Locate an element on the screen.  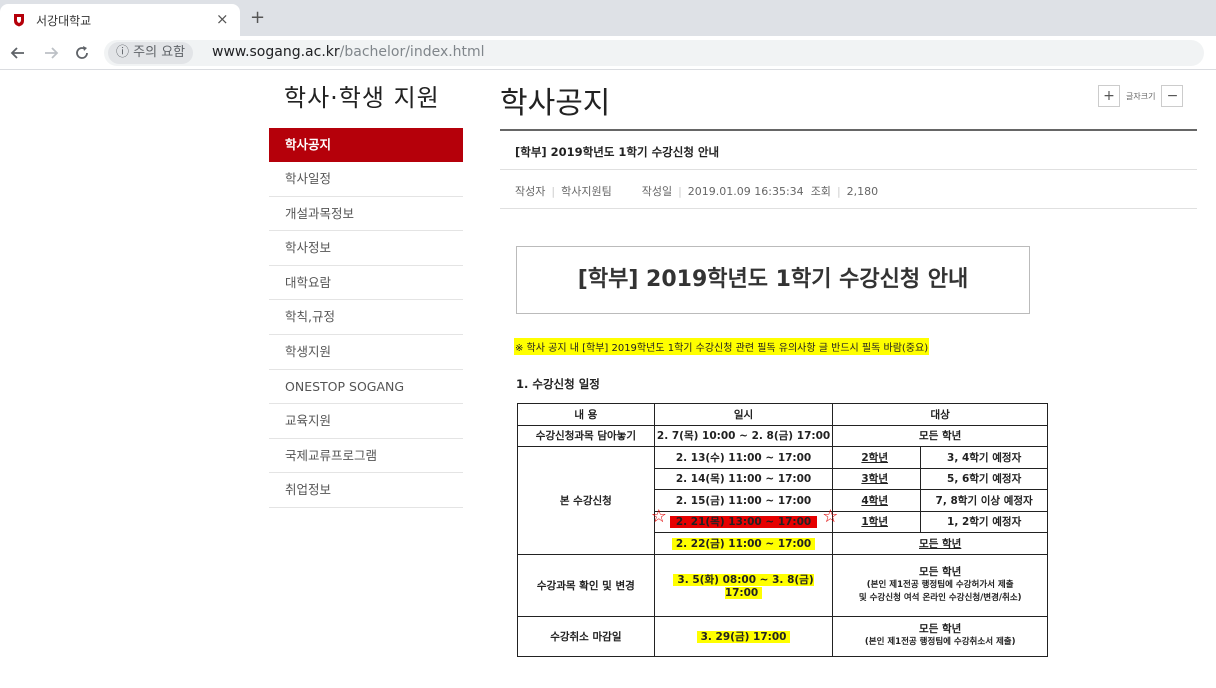
tab-title: 서강대학교 is located at coordinates (64, 21).